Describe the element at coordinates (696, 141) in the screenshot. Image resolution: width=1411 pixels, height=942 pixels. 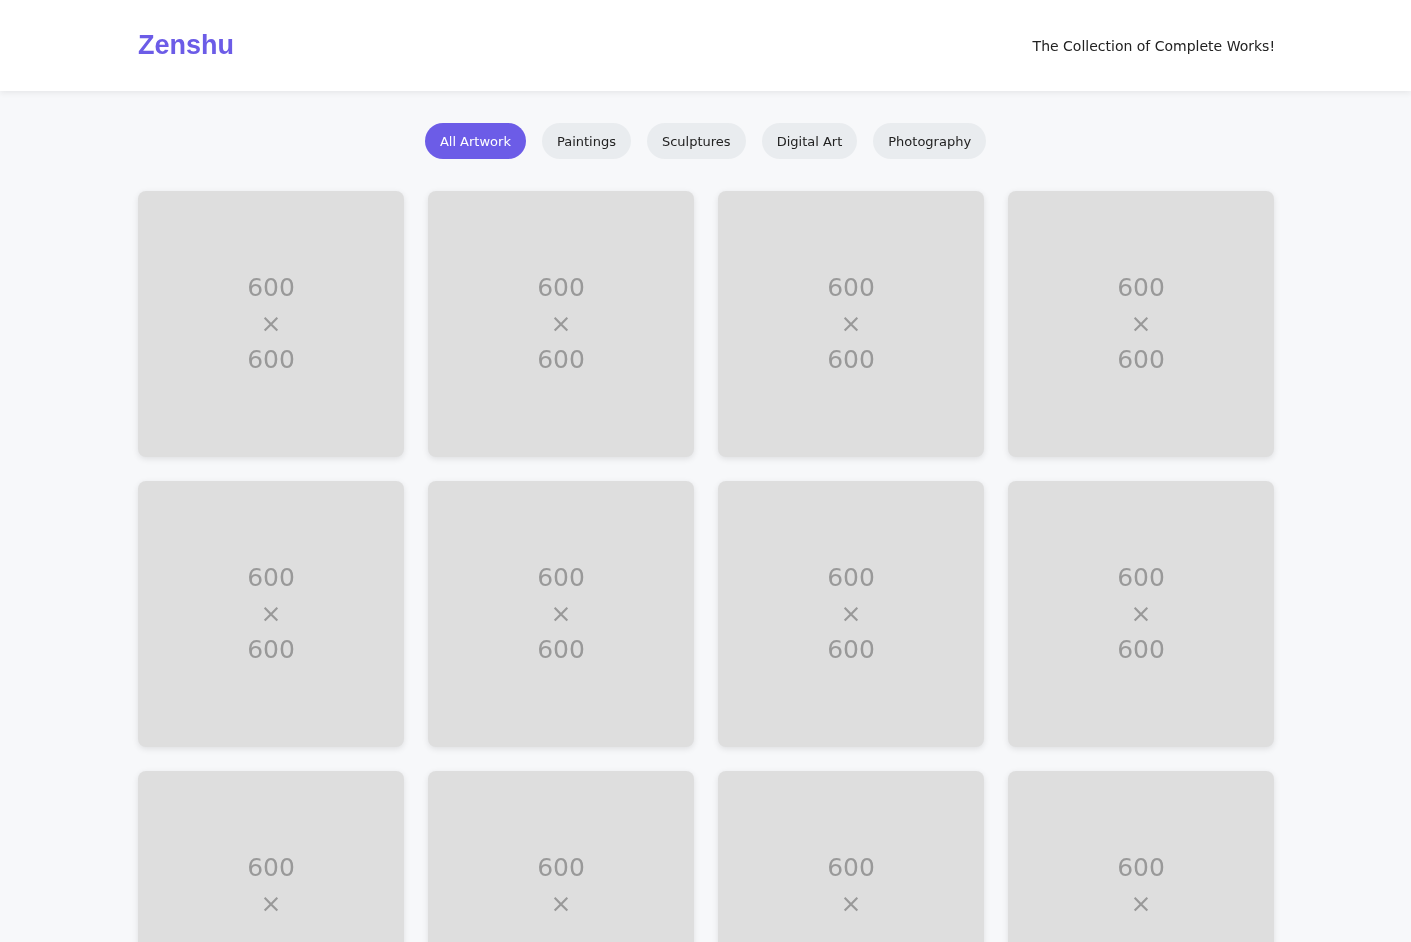
I see `filter-tab: Sculptures` at that location.